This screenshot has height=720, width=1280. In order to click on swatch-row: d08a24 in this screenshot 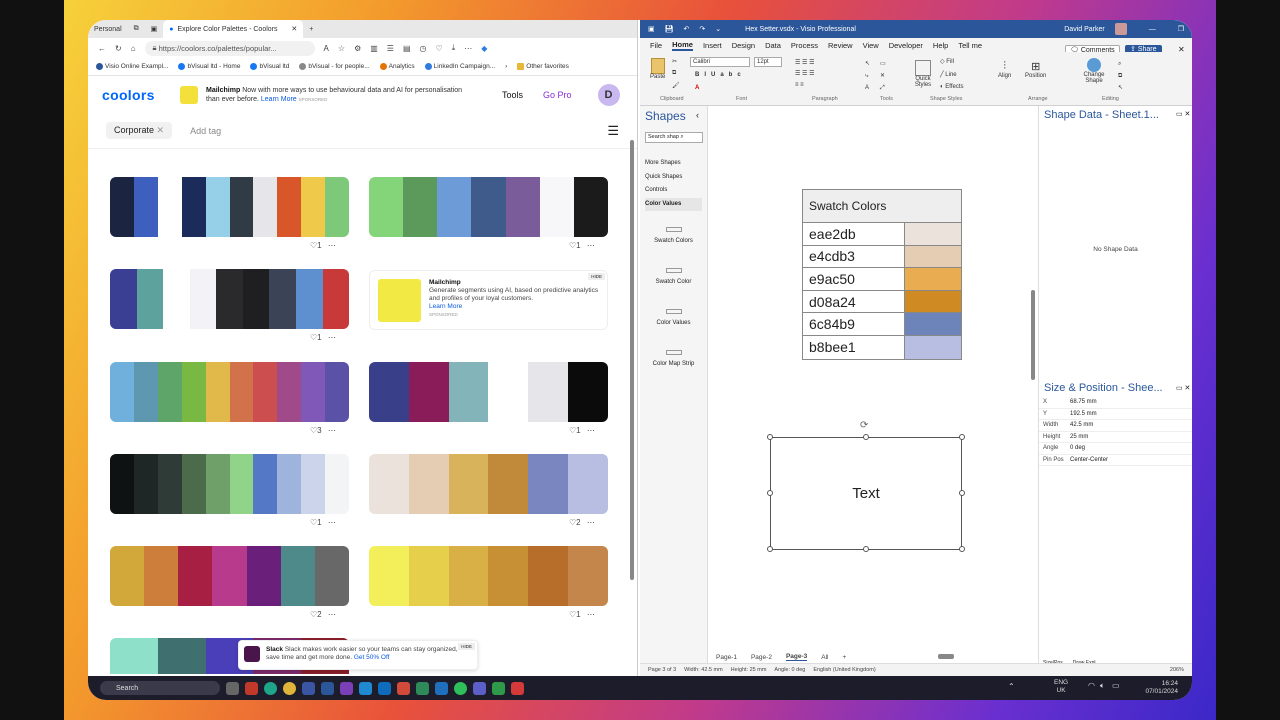, I will do `click(882, 302)`.